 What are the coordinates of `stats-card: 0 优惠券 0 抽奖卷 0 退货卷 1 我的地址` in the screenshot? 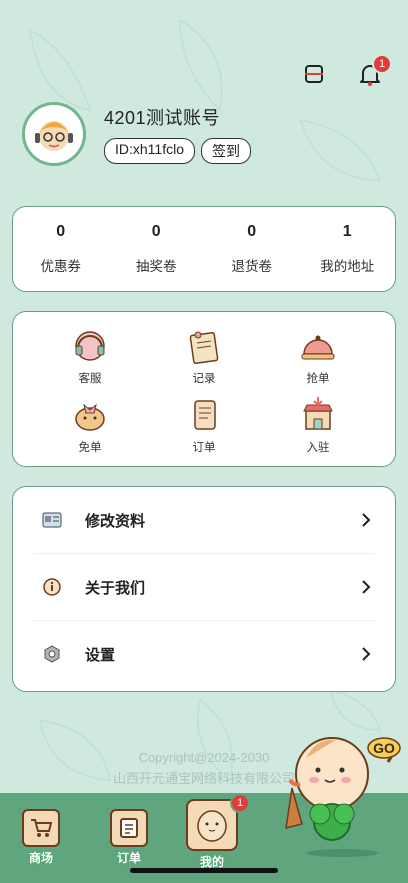 It's located at (204, 249).